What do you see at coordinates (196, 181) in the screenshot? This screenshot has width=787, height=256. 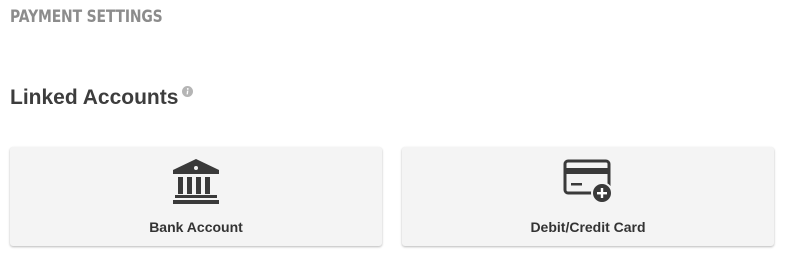 I see `bank-icon` at bounding box center [196, 181].